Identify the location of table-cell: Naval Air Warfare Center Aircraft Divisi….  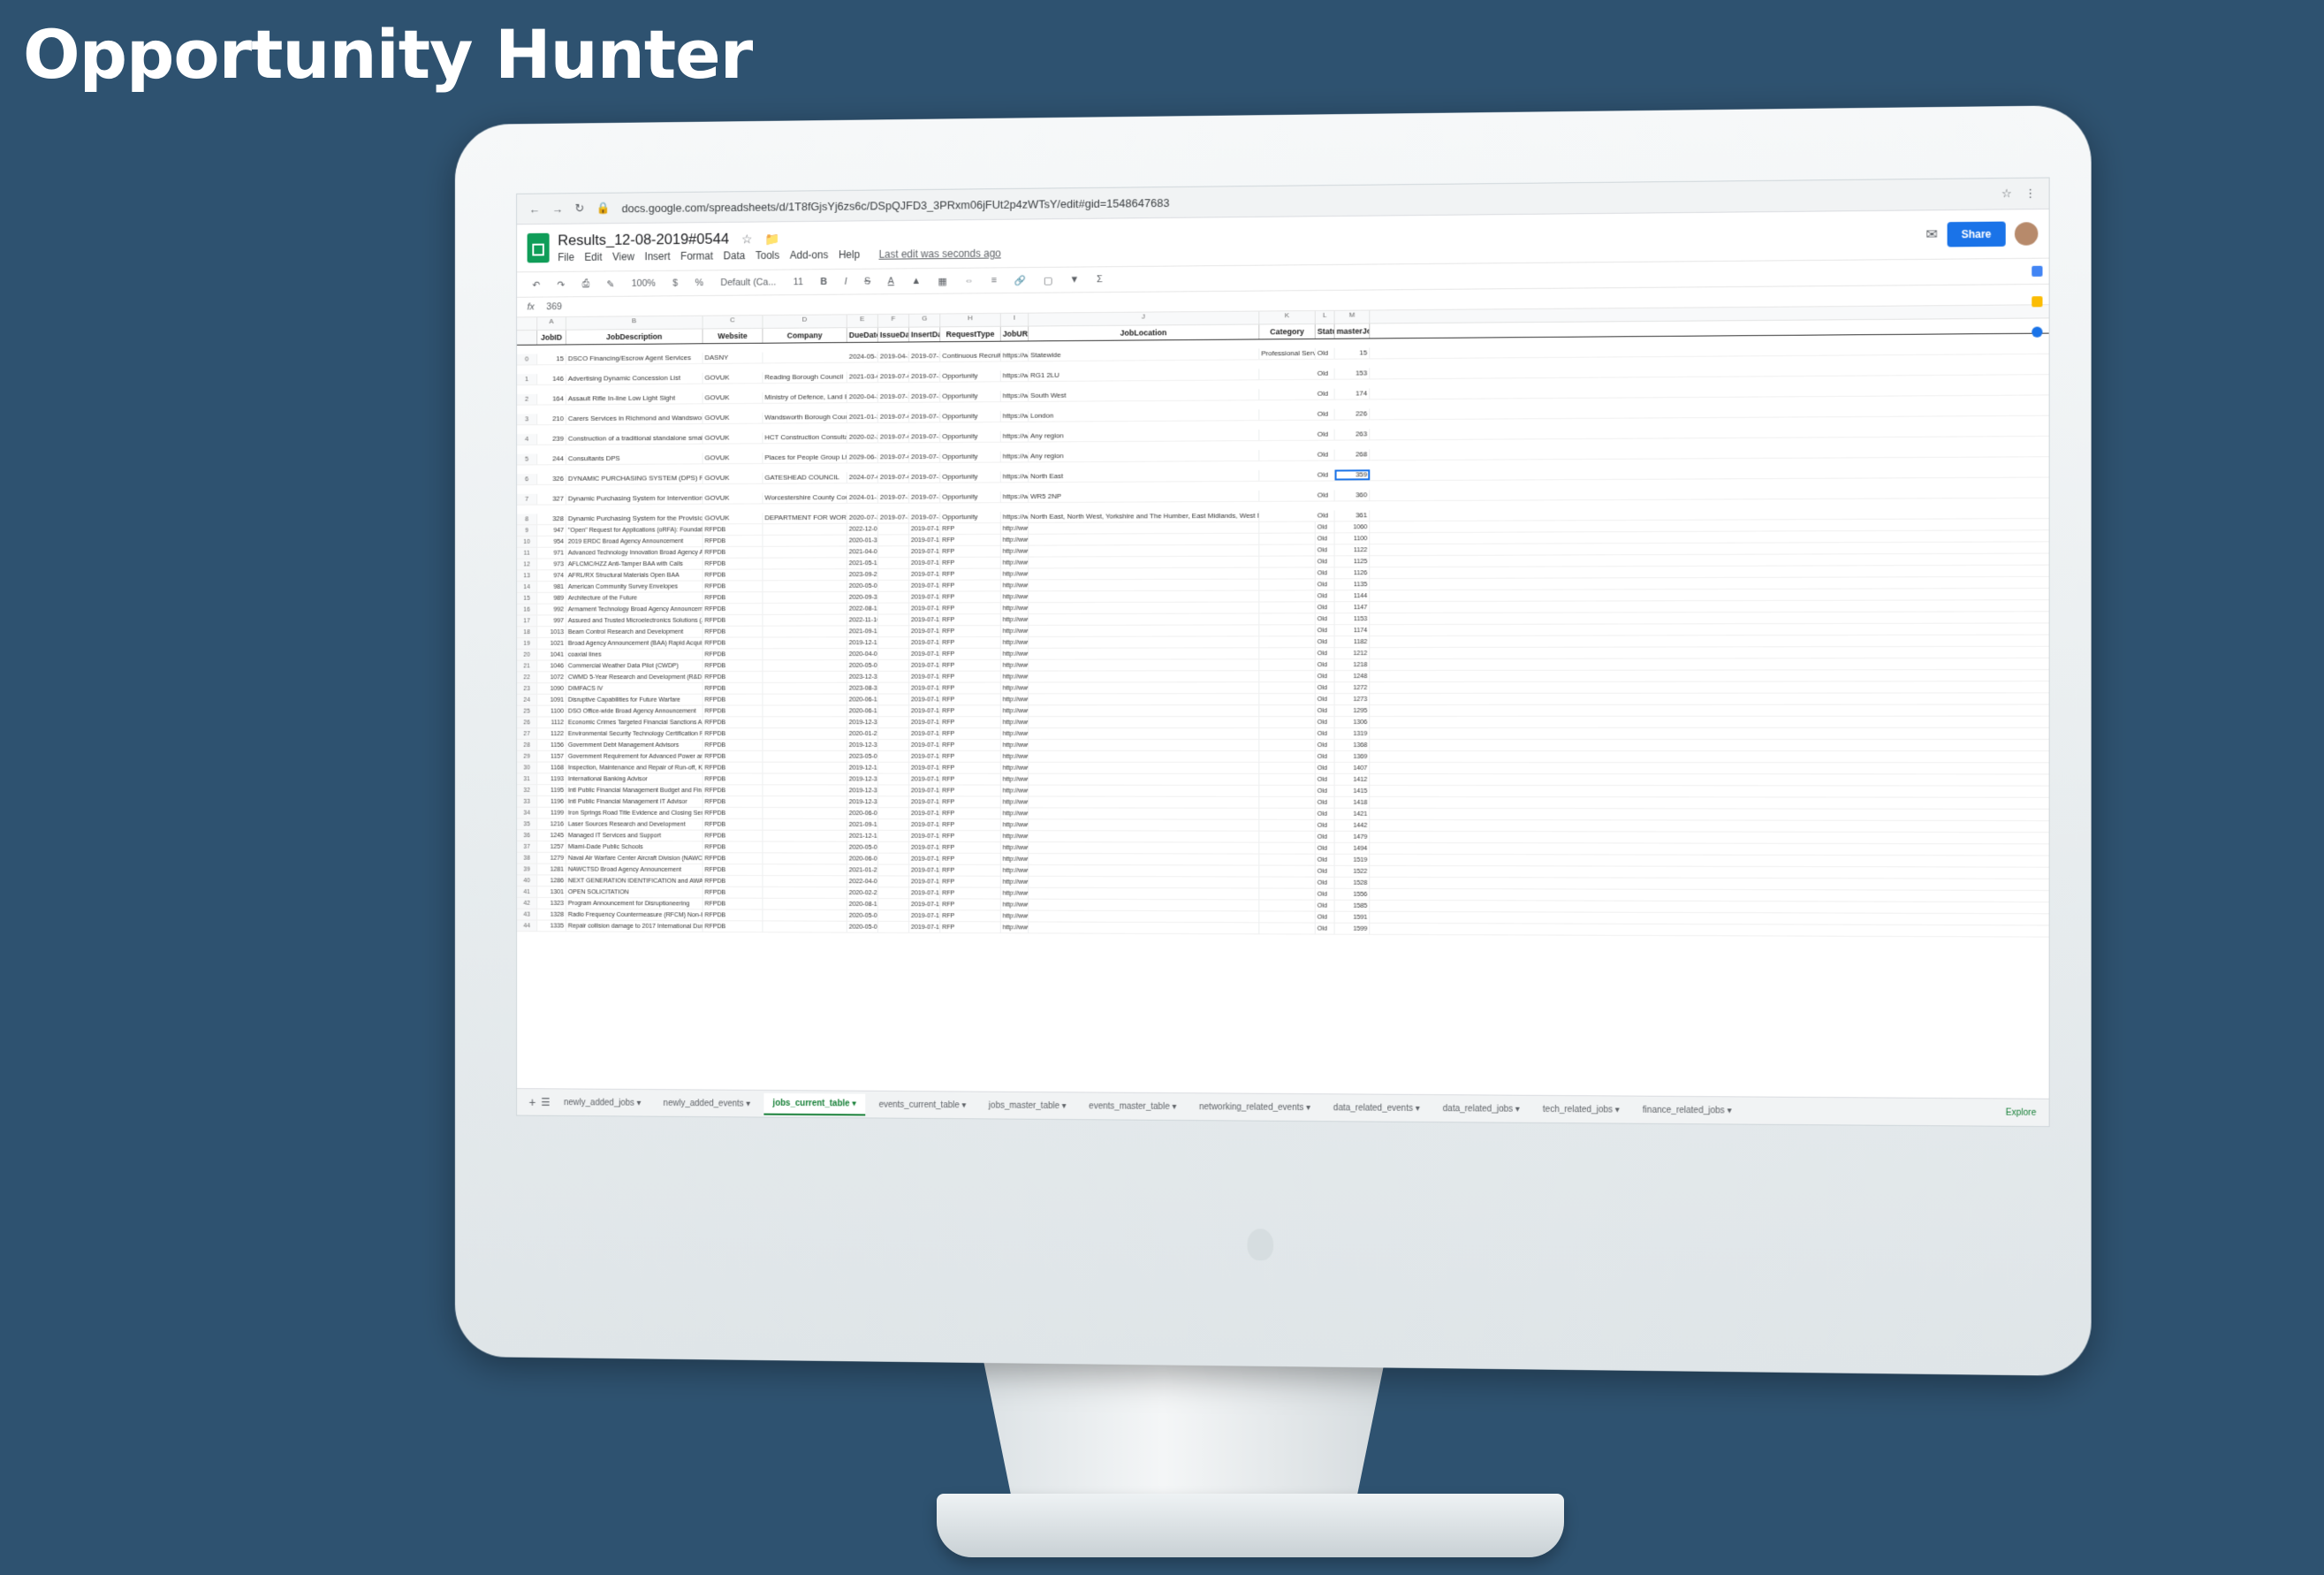
(635, 858).